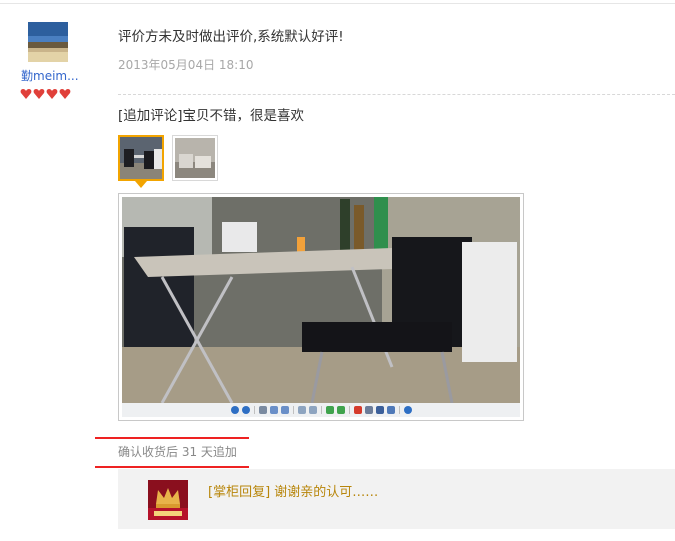  What do you see at coordinates (284, 410) in the screenshot?
I see `rotate-right-icon` at bounding box center [284, 410].